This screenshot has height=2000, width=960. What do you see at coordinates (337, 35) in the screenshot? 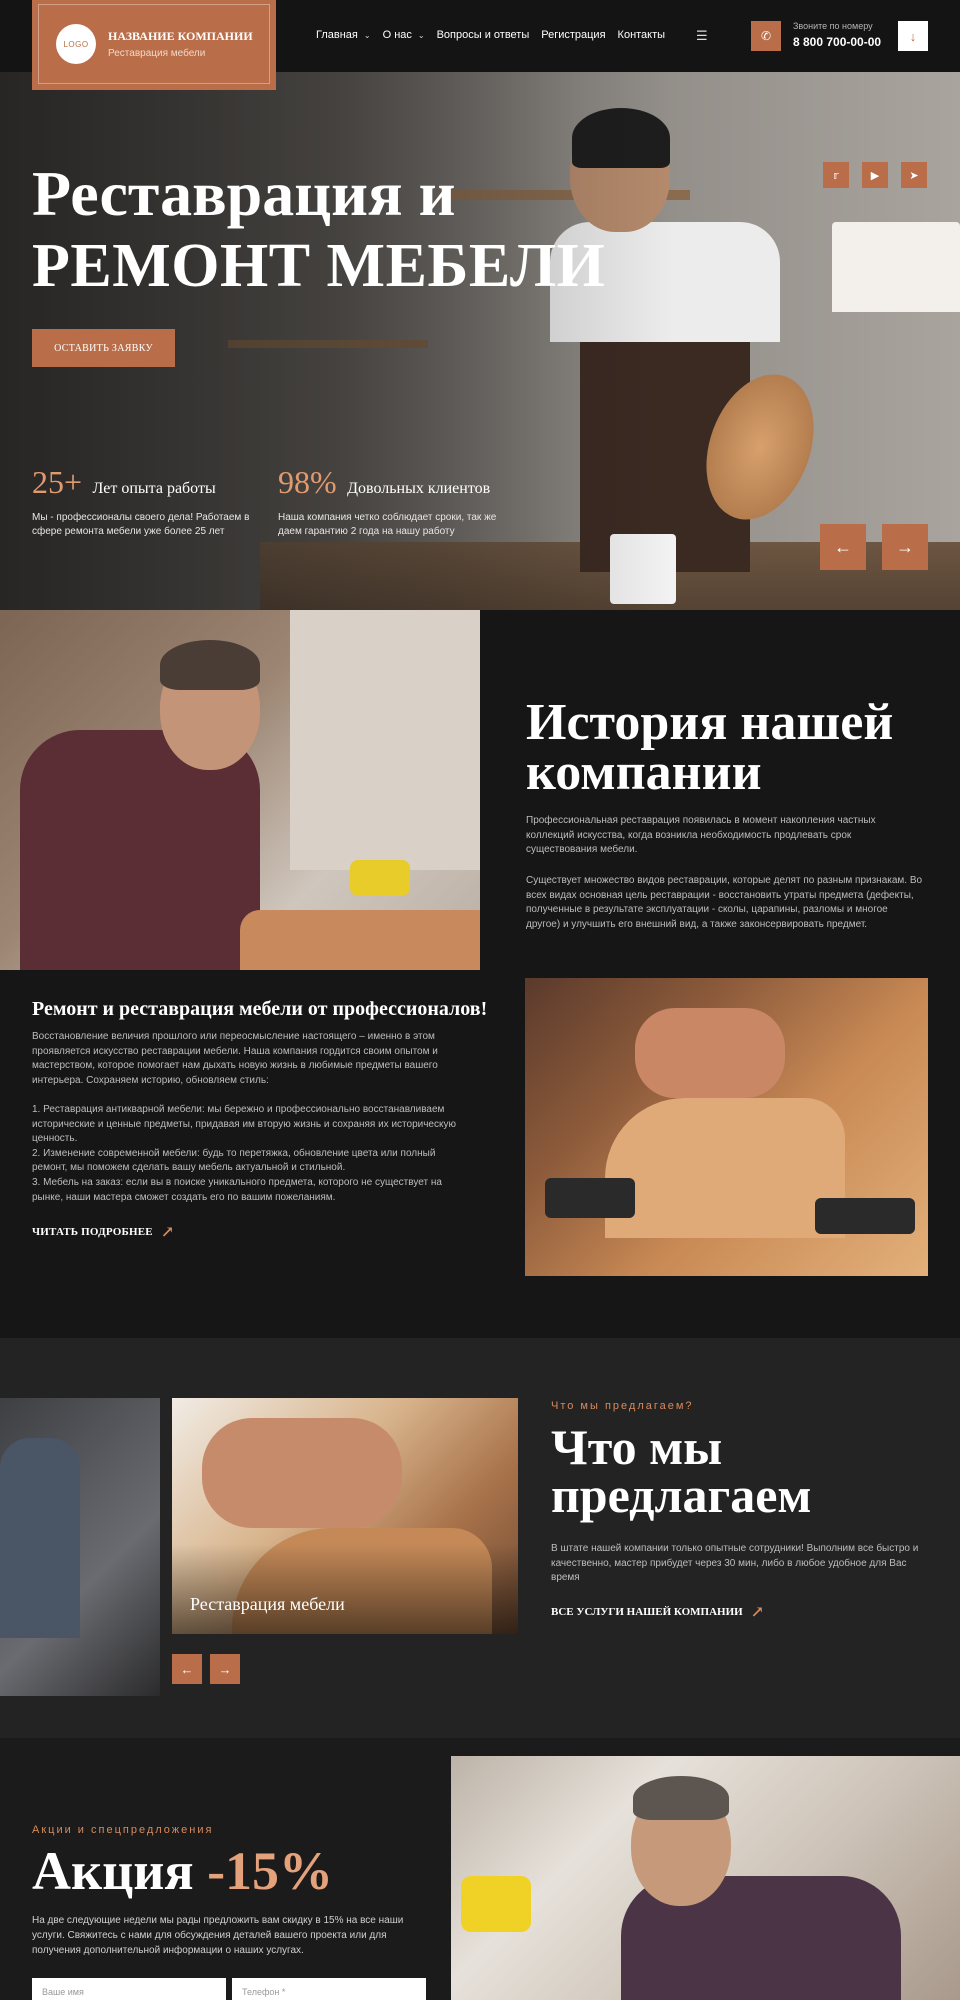
I see `nav-label: Главная` at bounding box center [337, 35].